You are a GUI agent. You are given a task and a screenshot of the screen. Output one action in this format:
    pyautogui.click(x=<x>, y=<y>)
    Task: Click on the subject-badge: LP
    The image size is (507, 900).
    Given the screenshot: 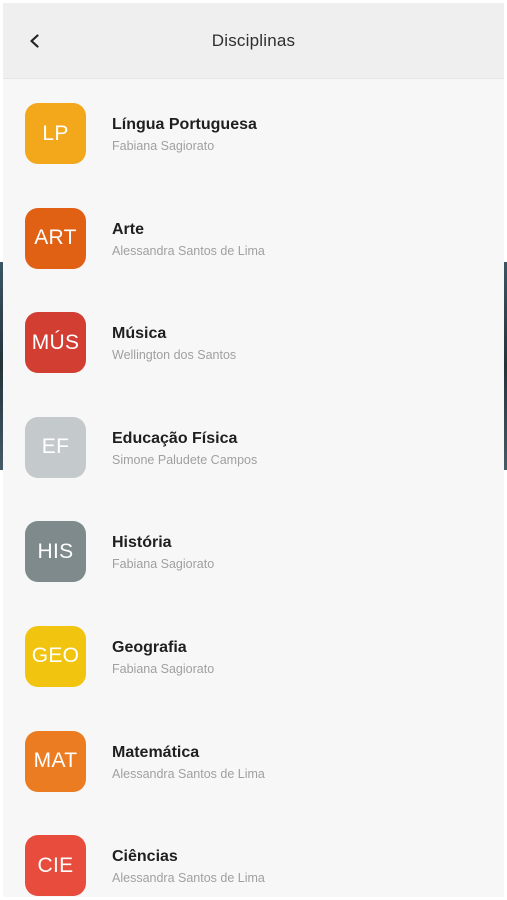 What is the action you would take?
    pyautogui.click(x=55, y=133)
    